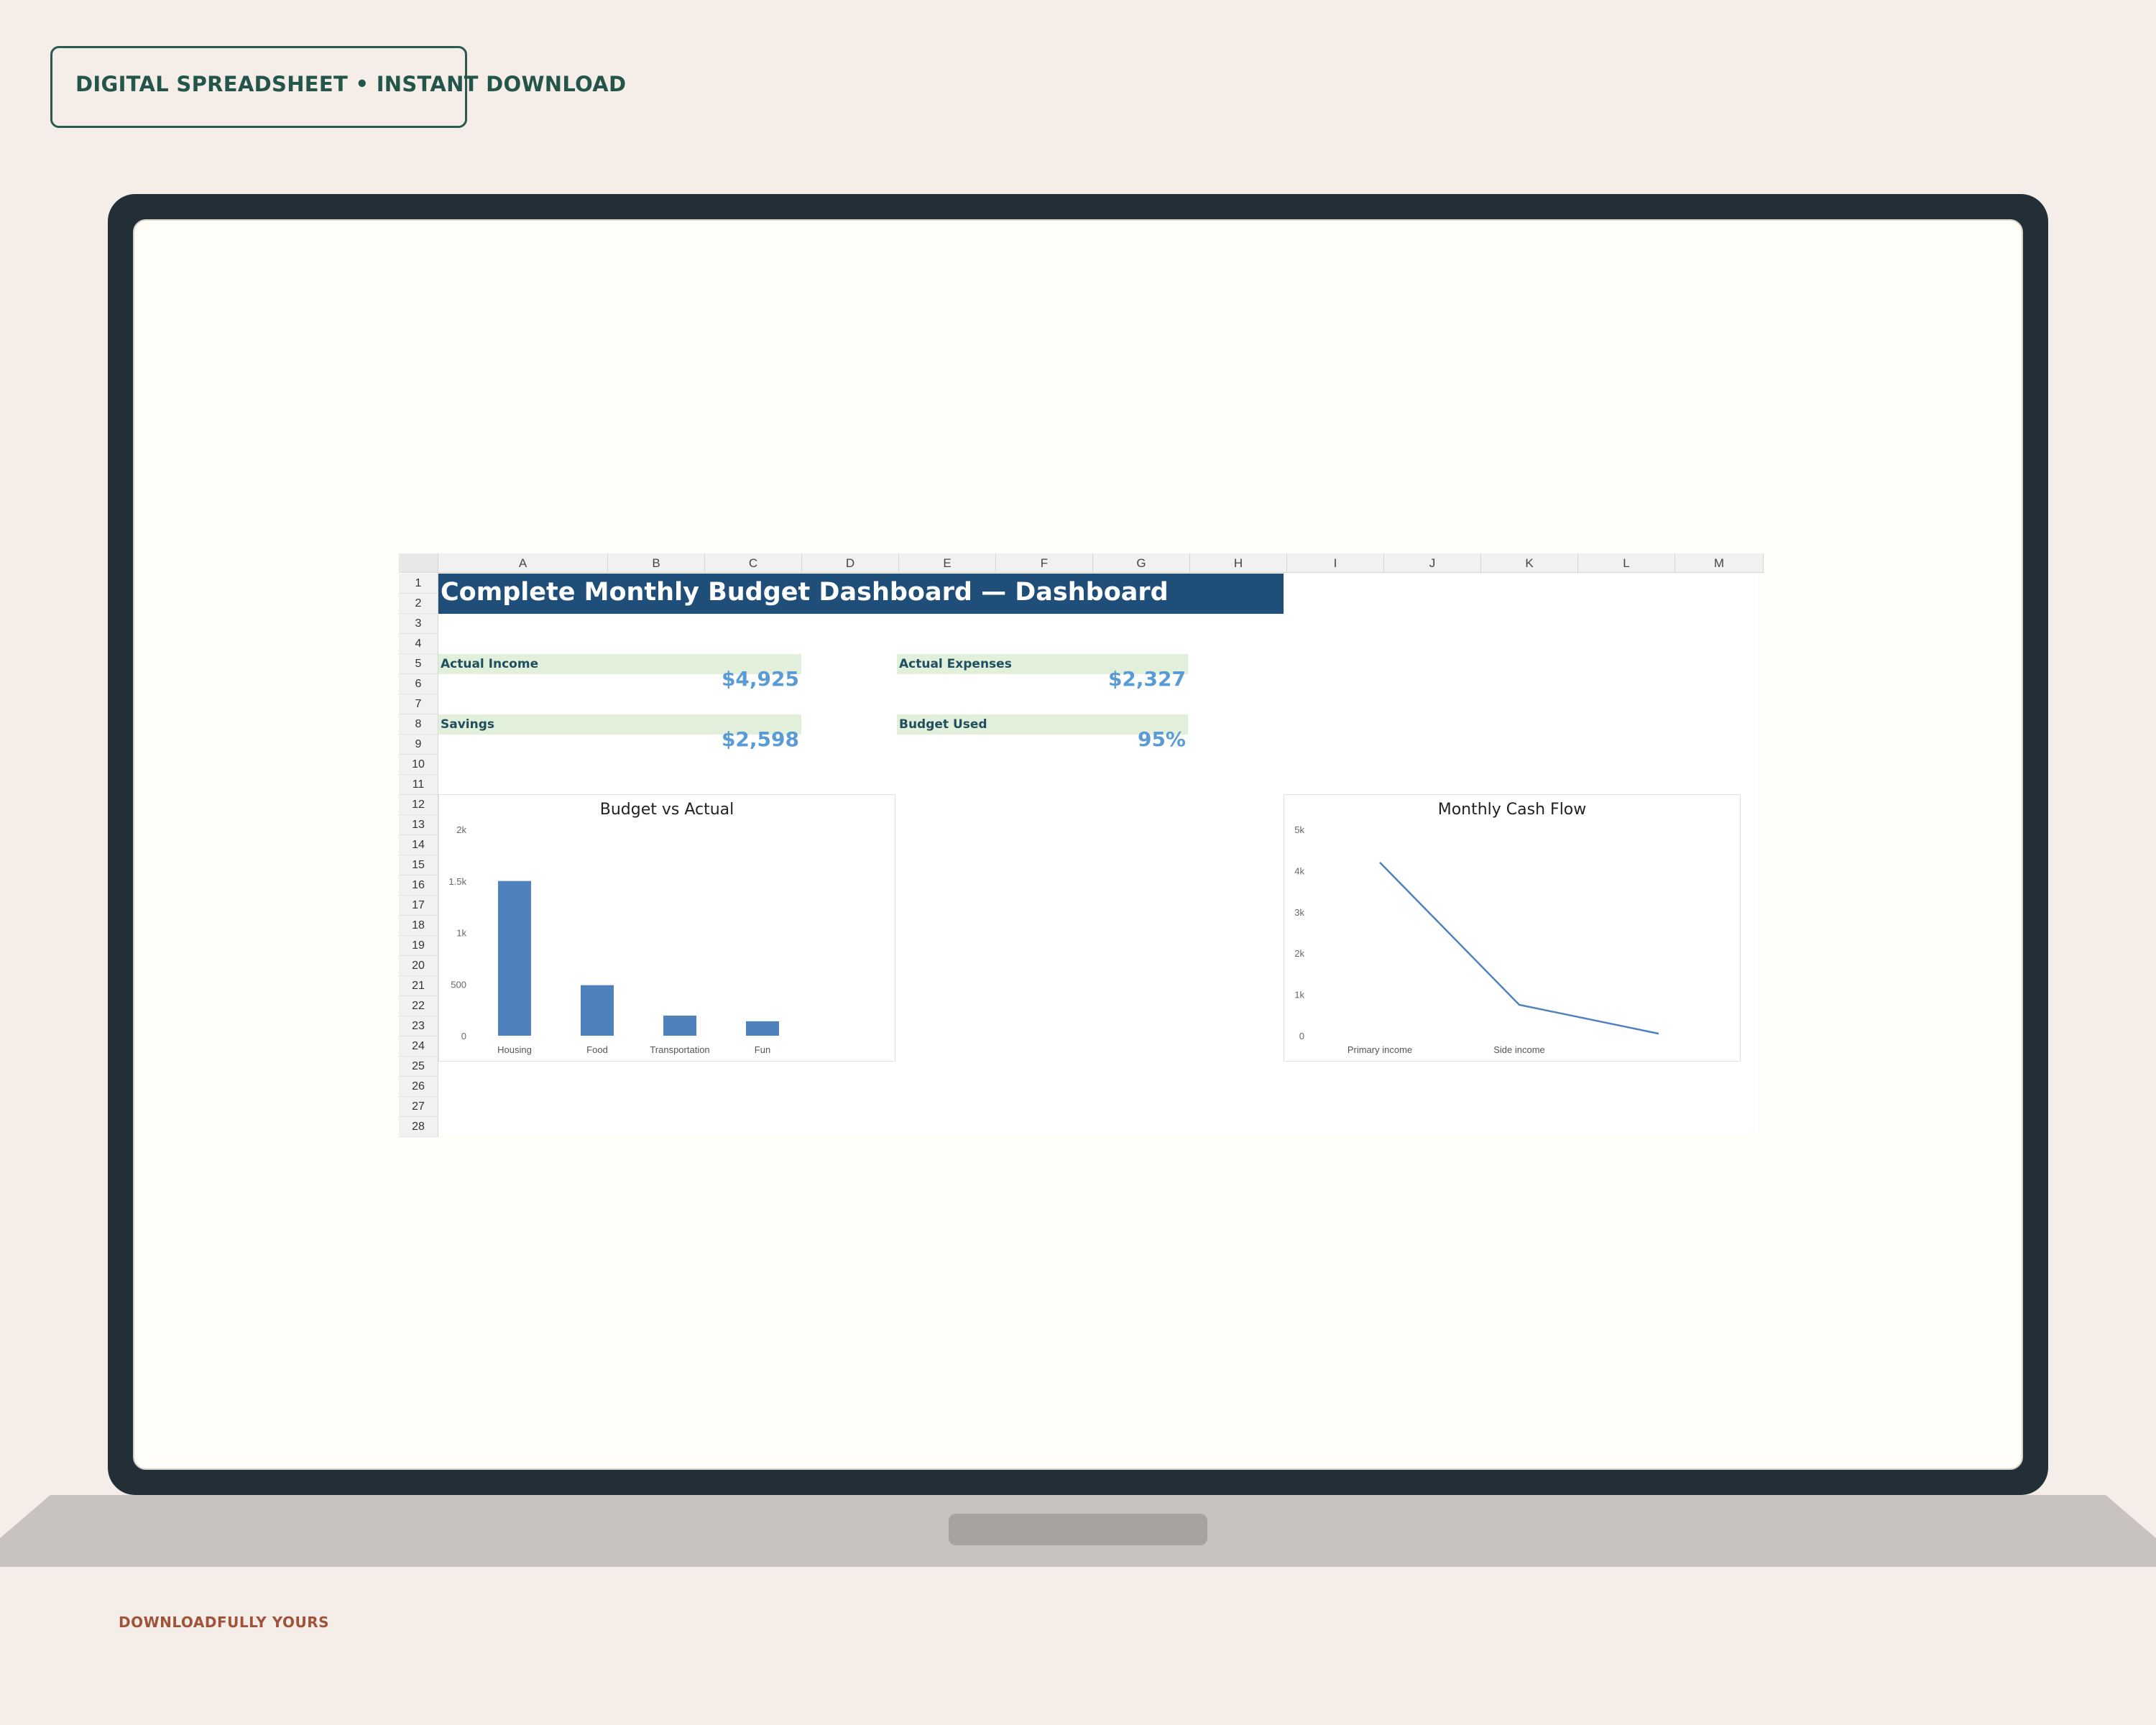  What do you see at coordinates (1336, 563) in the screenshot?
I see `column-header-i: I` at bounding box center [1336, 563].